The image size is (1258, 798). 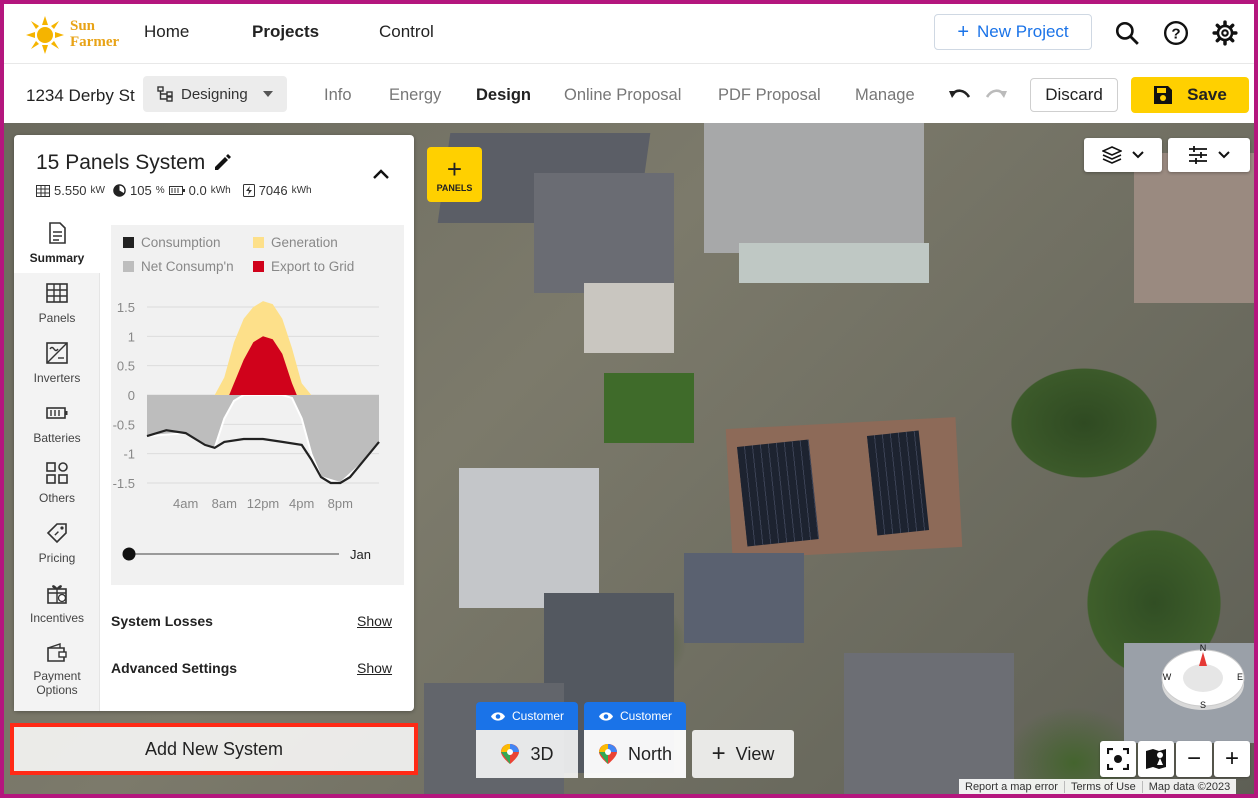 What do you see at coordinates (374, 621) in the screenshot?
I see `system-losses-show-link: Show` at bounding box center [374, 621].